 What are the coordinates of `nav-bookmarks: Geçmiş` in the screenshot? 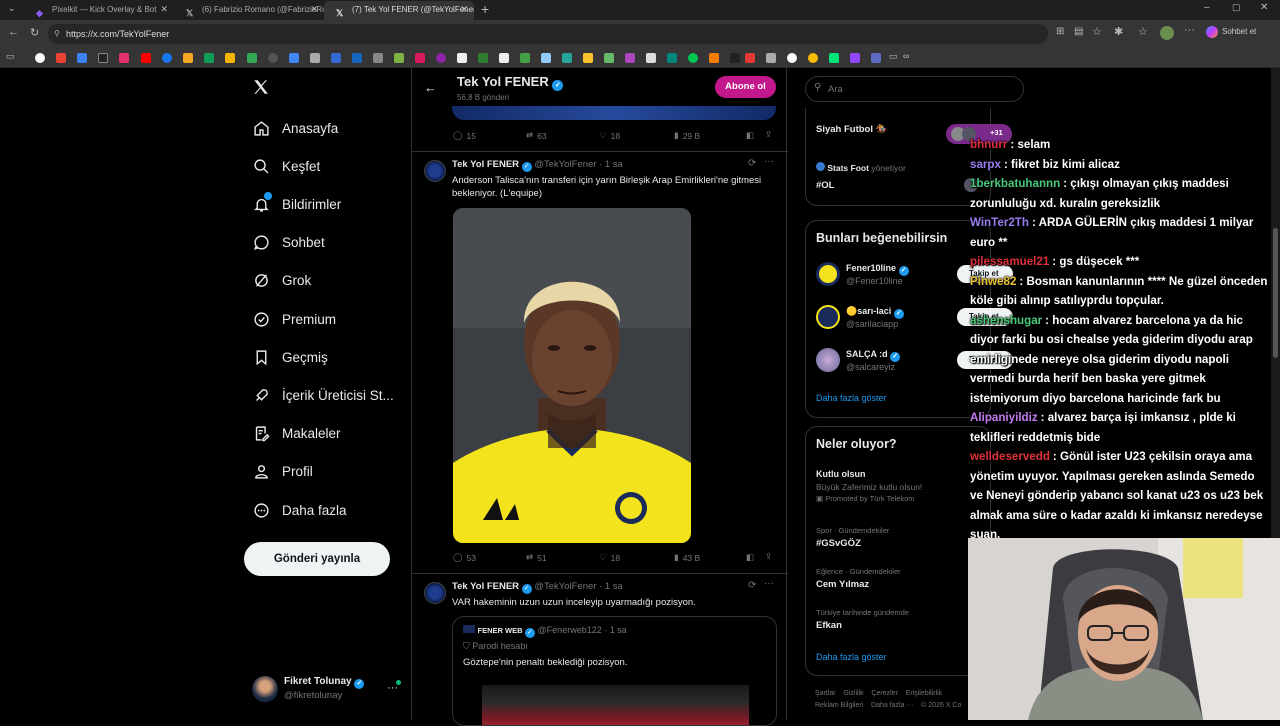 It's located at (290, 357).